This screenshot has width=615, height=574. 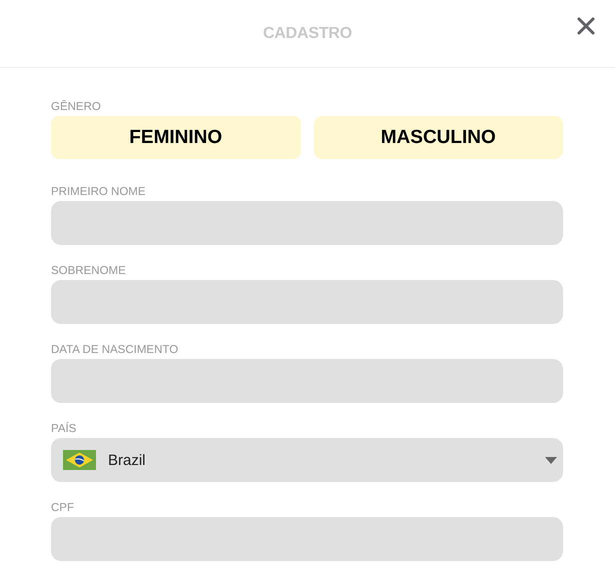 What do you see at coordinates (64, 429) in the screenshot?
I see `field-label: PAÍS` at bounding box center [64, 429].